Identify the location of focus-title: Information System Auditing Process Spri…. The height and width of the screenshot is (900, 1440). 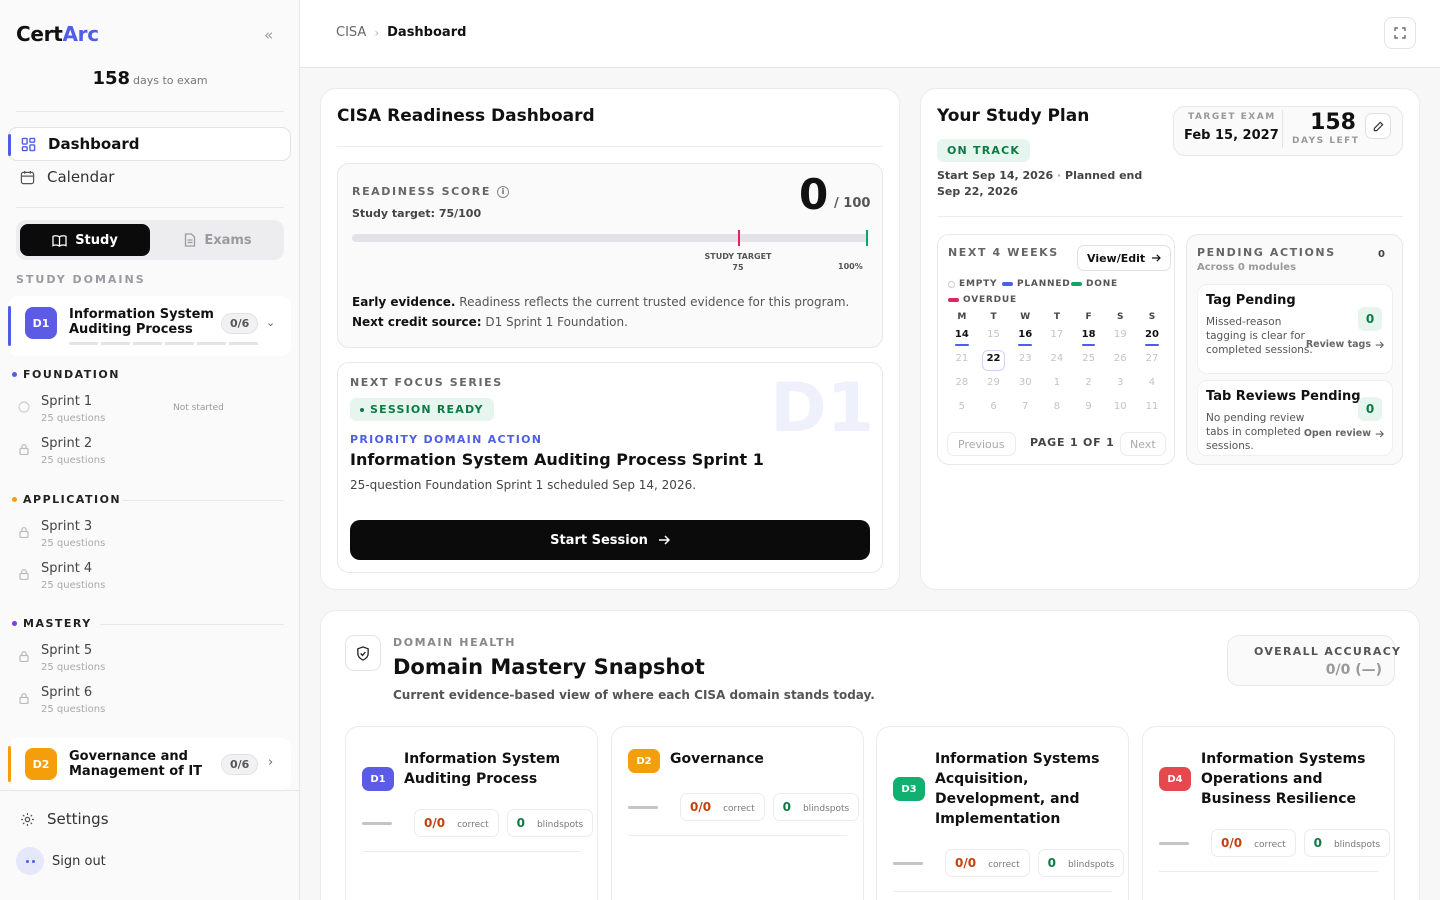
(557, 459).